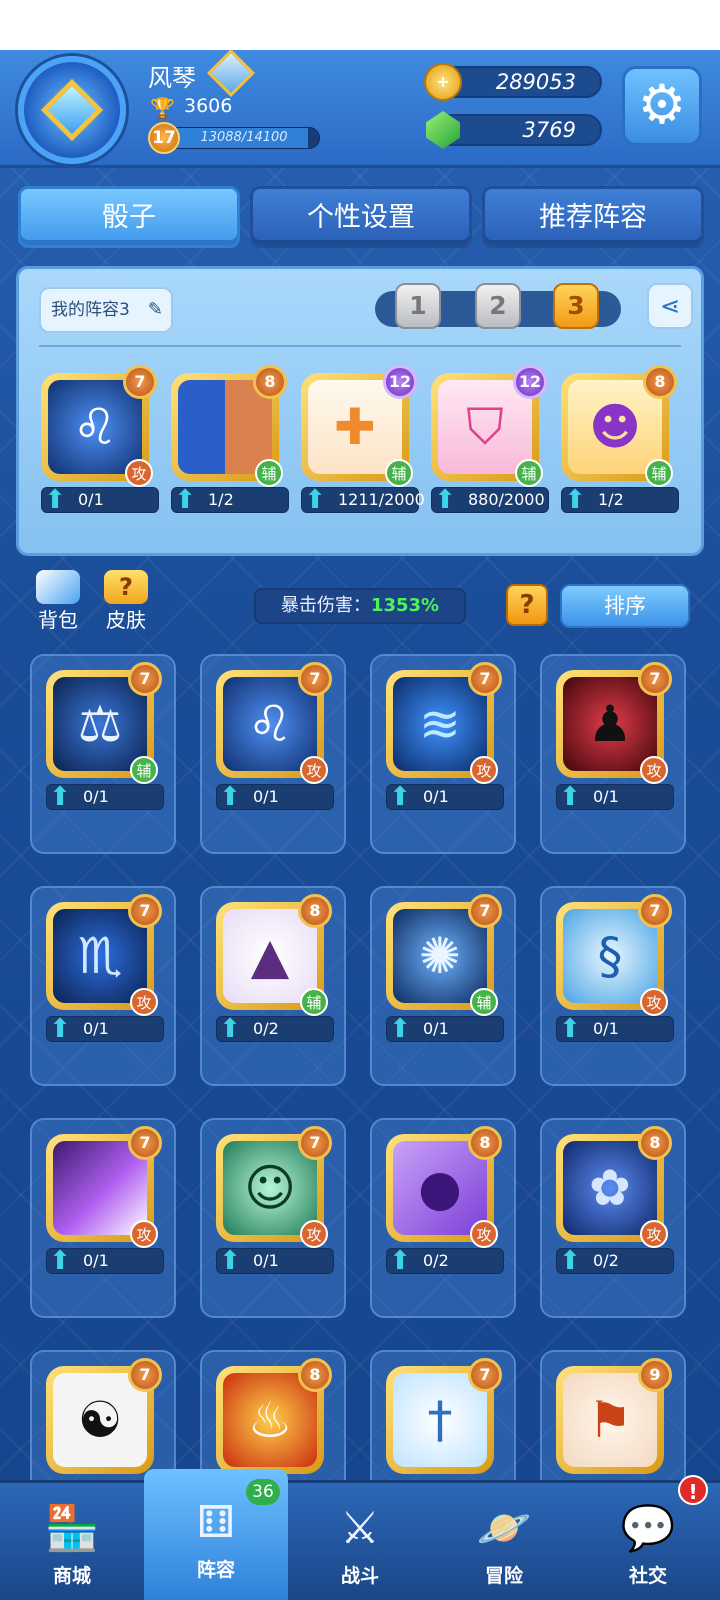 Image resolution: width=720 pixels, height=1600 pixels. What do you see at coordinates (162, 108) in the screenshot?
I see `trophy-icon: 🏆` at bounding box center [162, 108].